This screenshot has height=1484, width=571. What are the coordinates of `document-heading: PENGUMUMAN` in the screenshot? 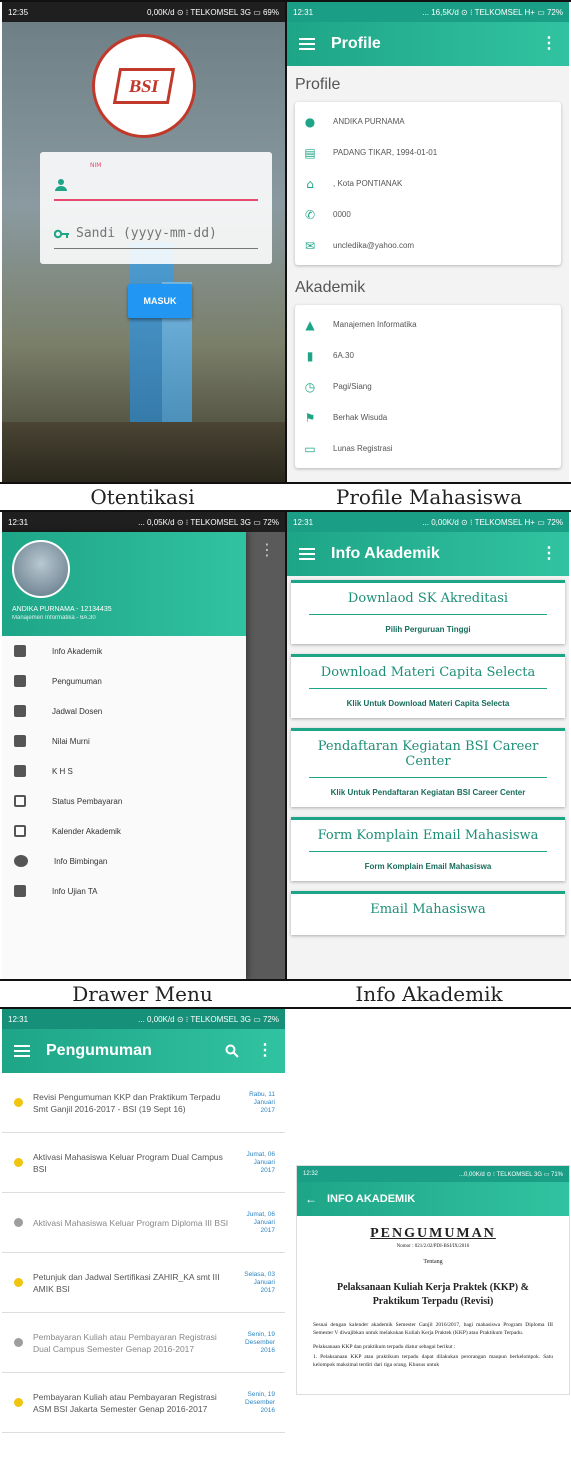 It's located at (433, 1233).